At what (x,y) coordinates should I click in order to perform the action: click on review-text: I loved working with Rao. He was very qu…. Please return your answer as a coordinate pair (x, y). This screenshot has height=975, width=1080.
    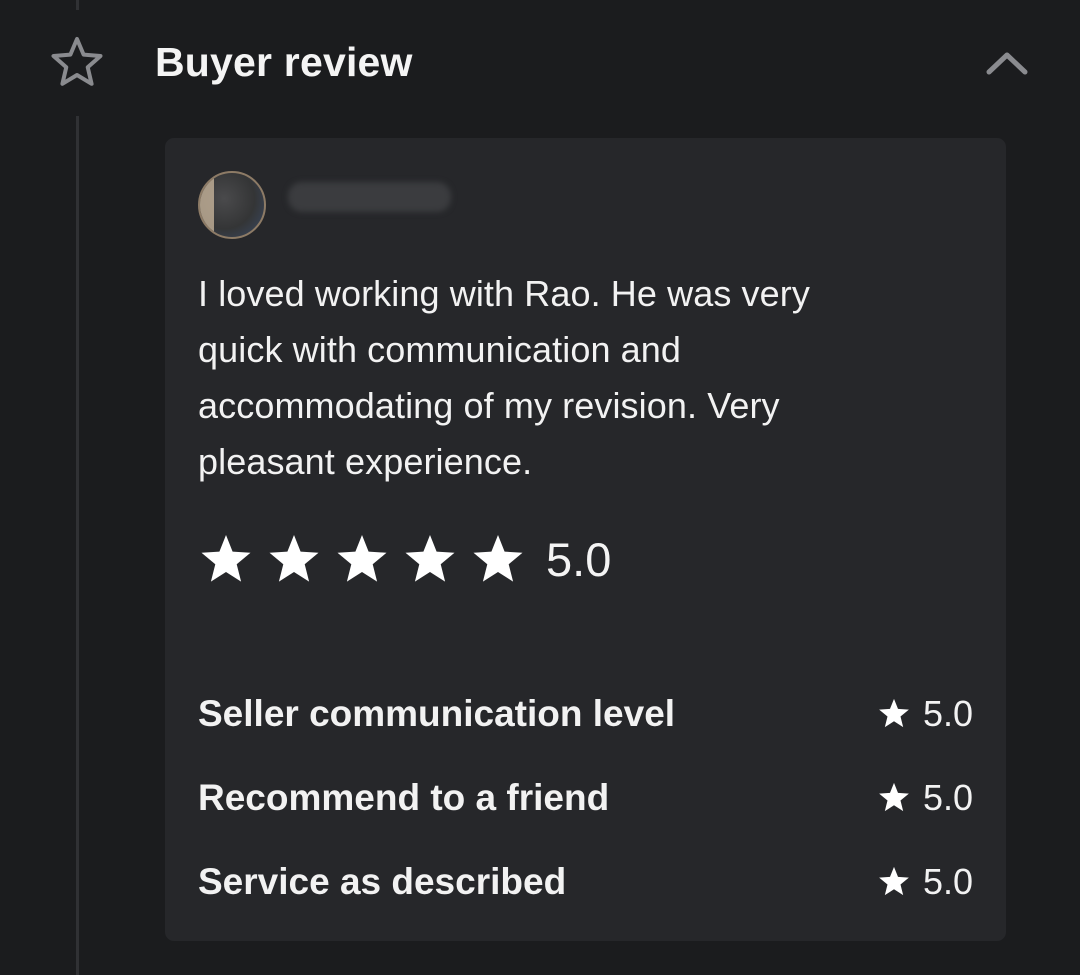
    Looking at the image, I should click on (504, 377).